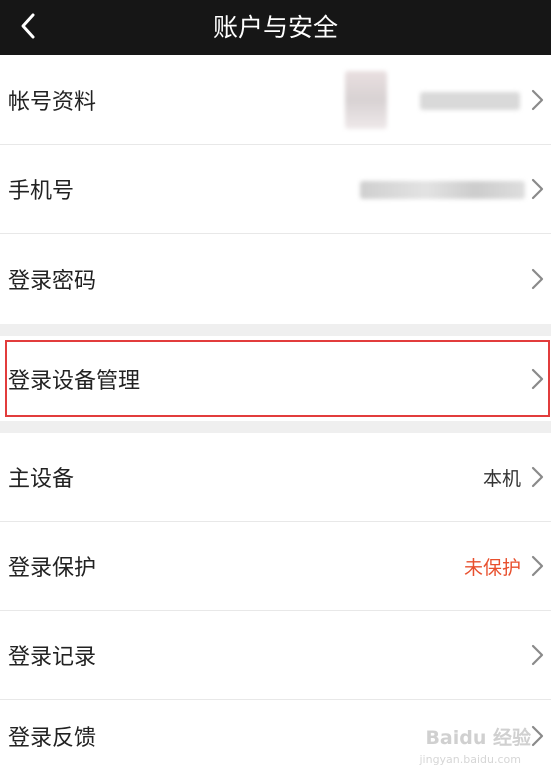 The height and width of the screenshot is (772, 551). Describe the element at coordinates (52, 102) in the screenshot. I see `row-label: 帐号资料` at that location.